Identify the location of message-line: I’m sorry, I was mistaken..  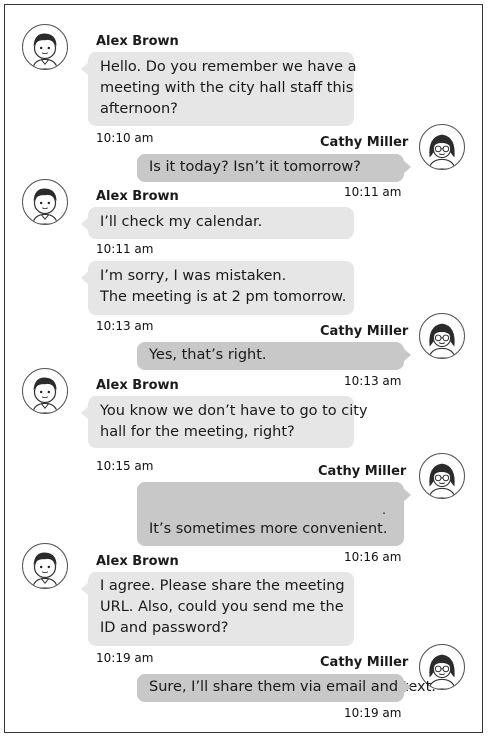
(193, 276).